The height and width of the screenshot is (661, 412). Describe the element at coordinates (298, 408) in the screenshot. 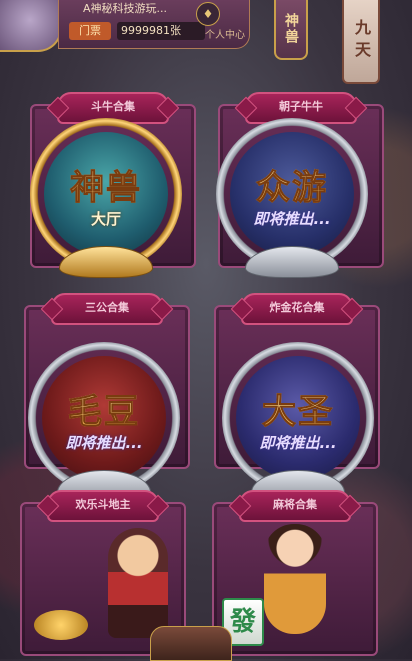

I see `badge-title: 大圣` at that location.